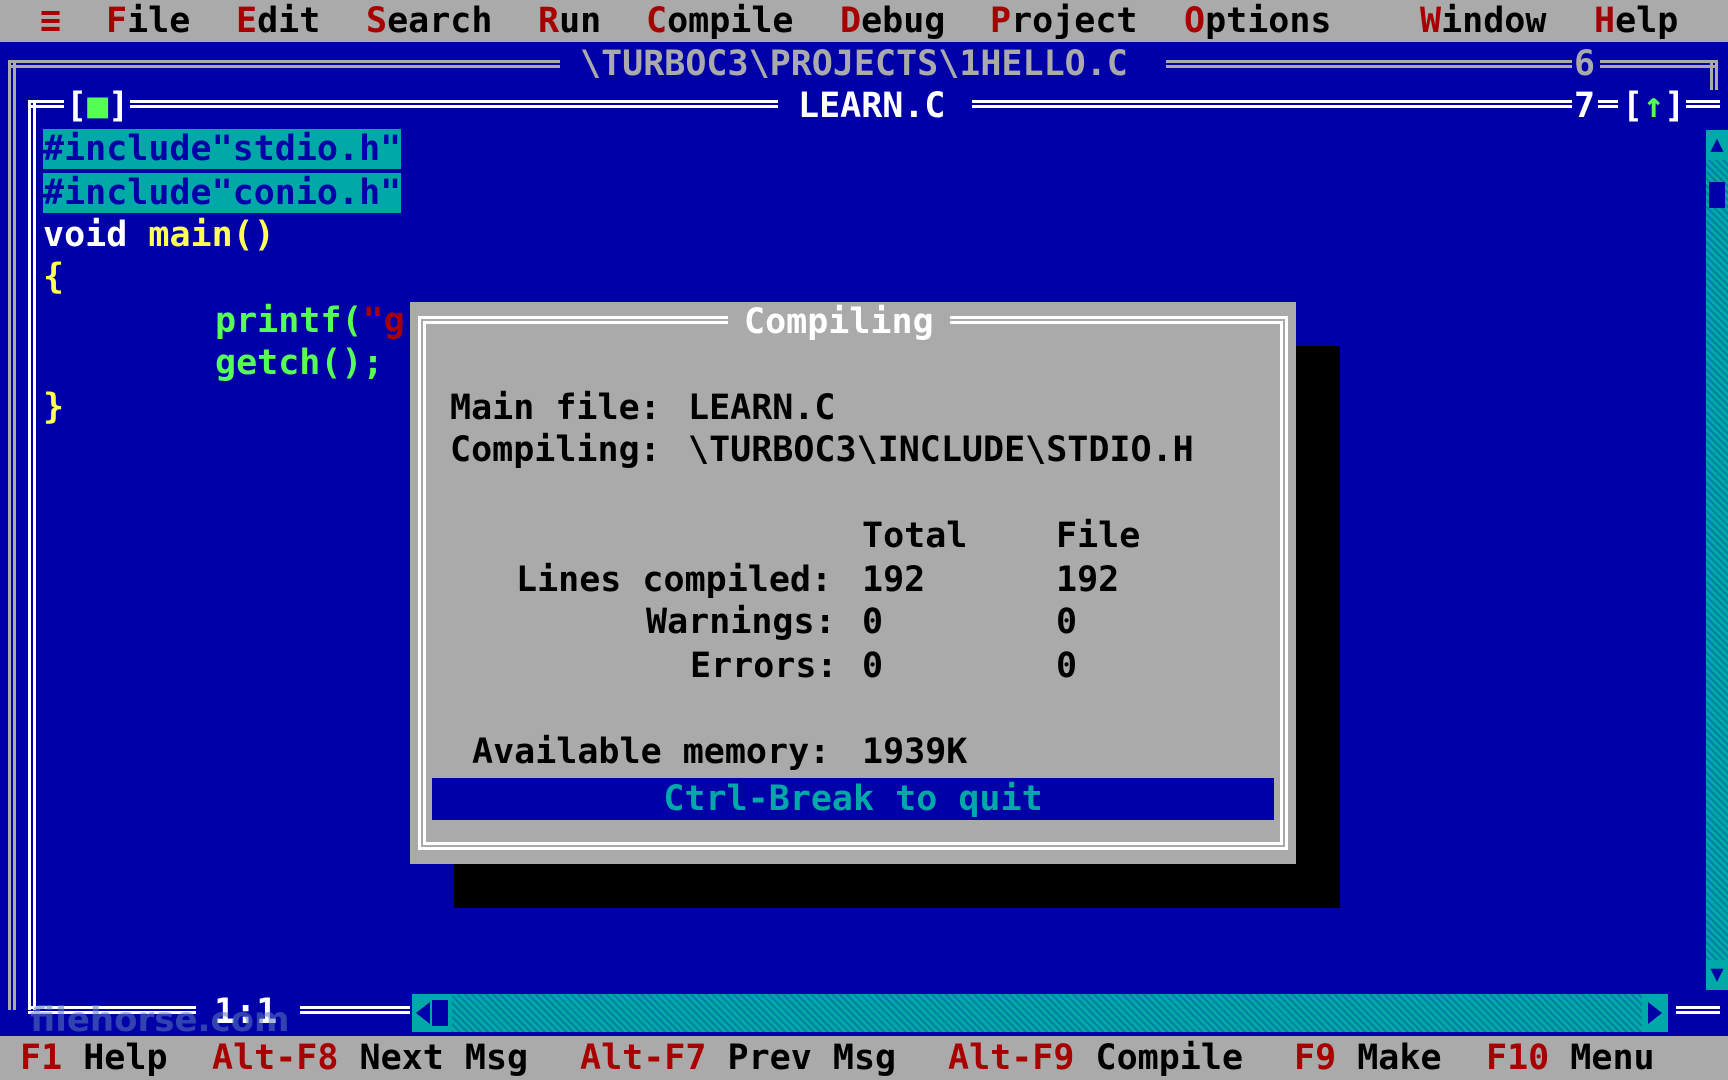 This screenshot has height=1080, width=1728. I want to click on back-window-top-border-right, so click(1369, 64).